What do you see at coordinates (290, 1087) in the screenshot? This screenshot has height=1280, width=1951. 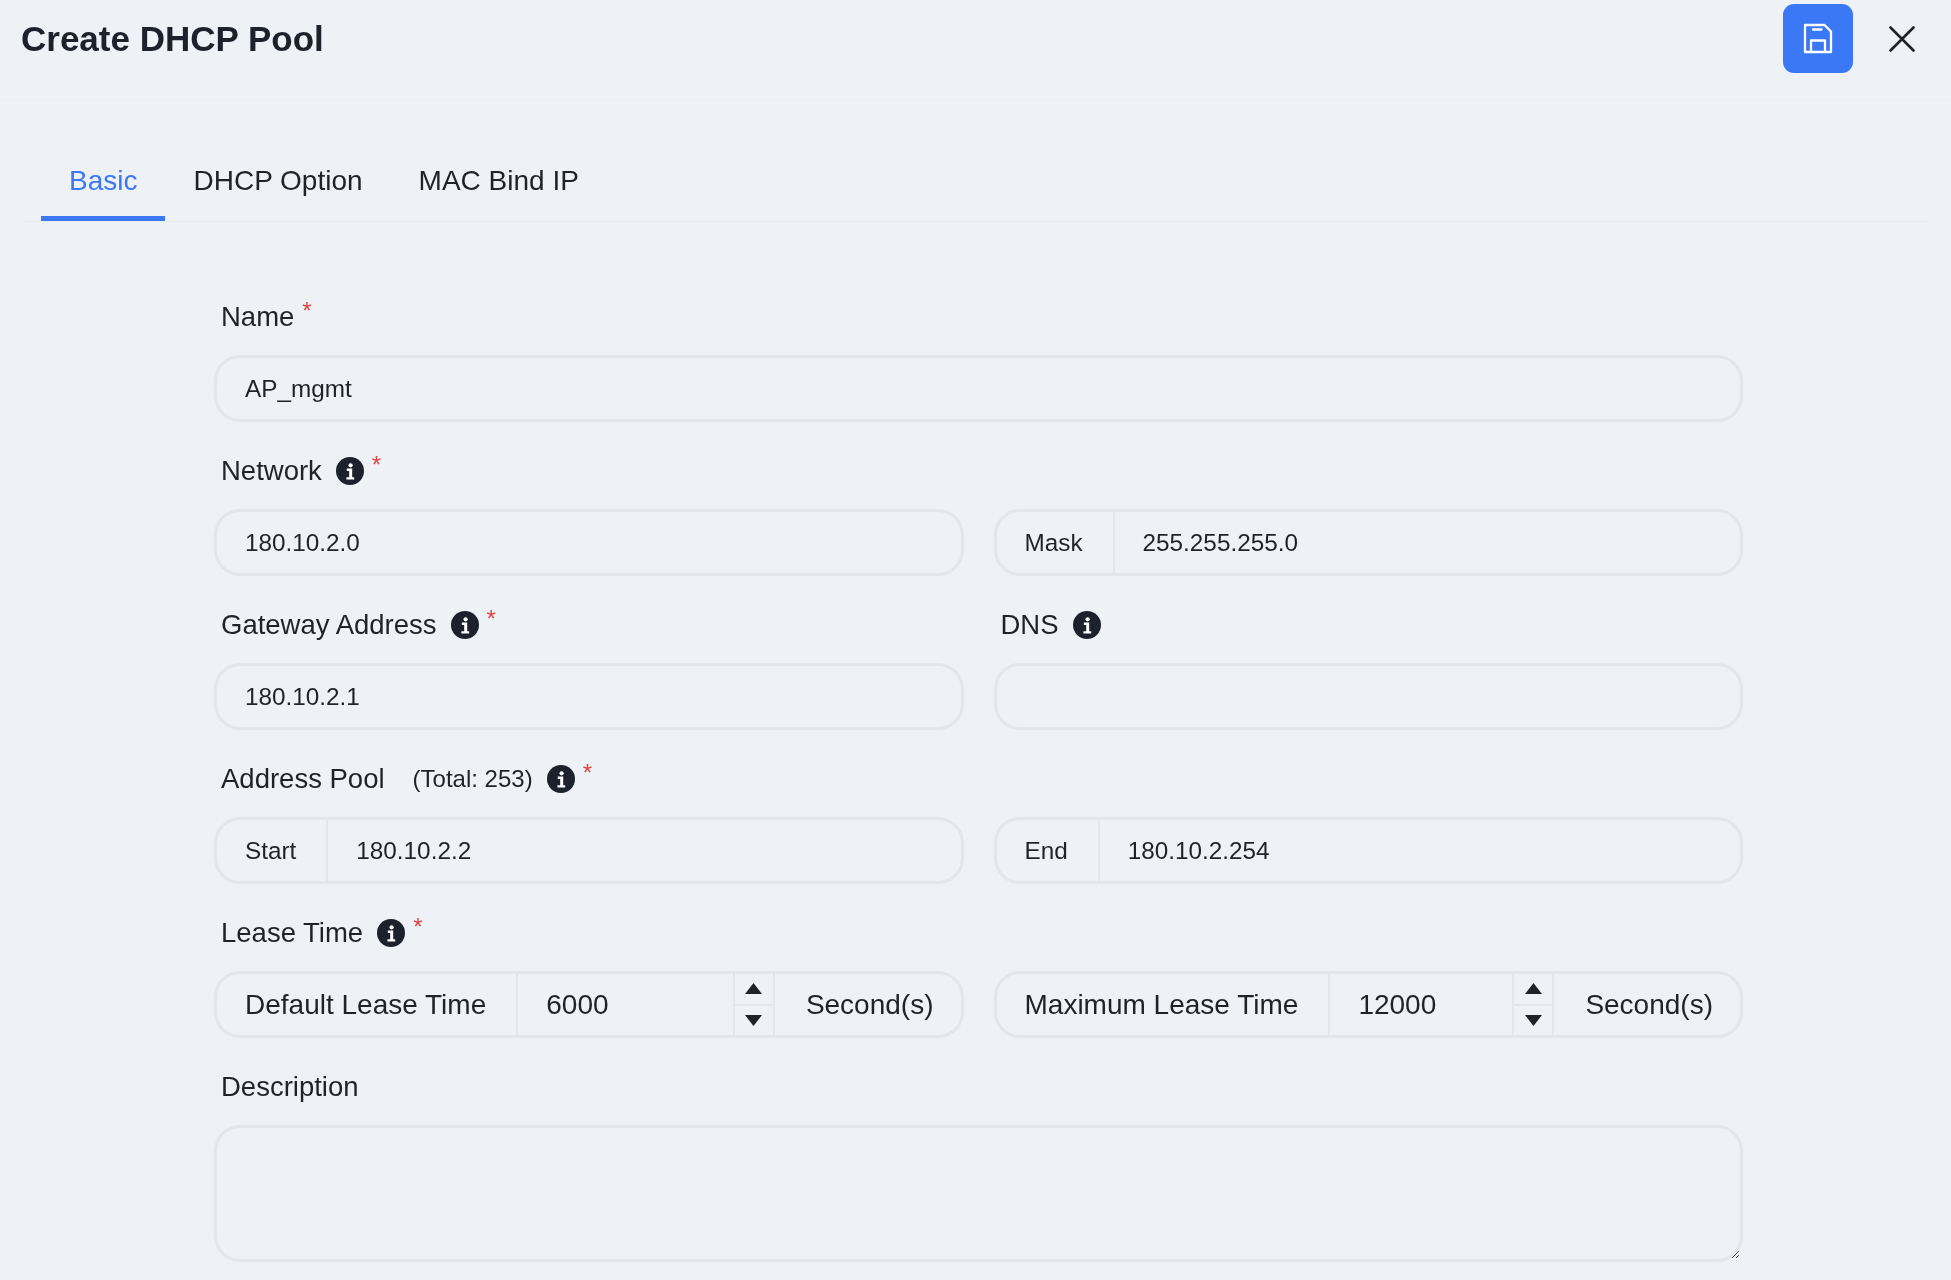 I see `field-label: Description` at bounding box center [290, 1087].